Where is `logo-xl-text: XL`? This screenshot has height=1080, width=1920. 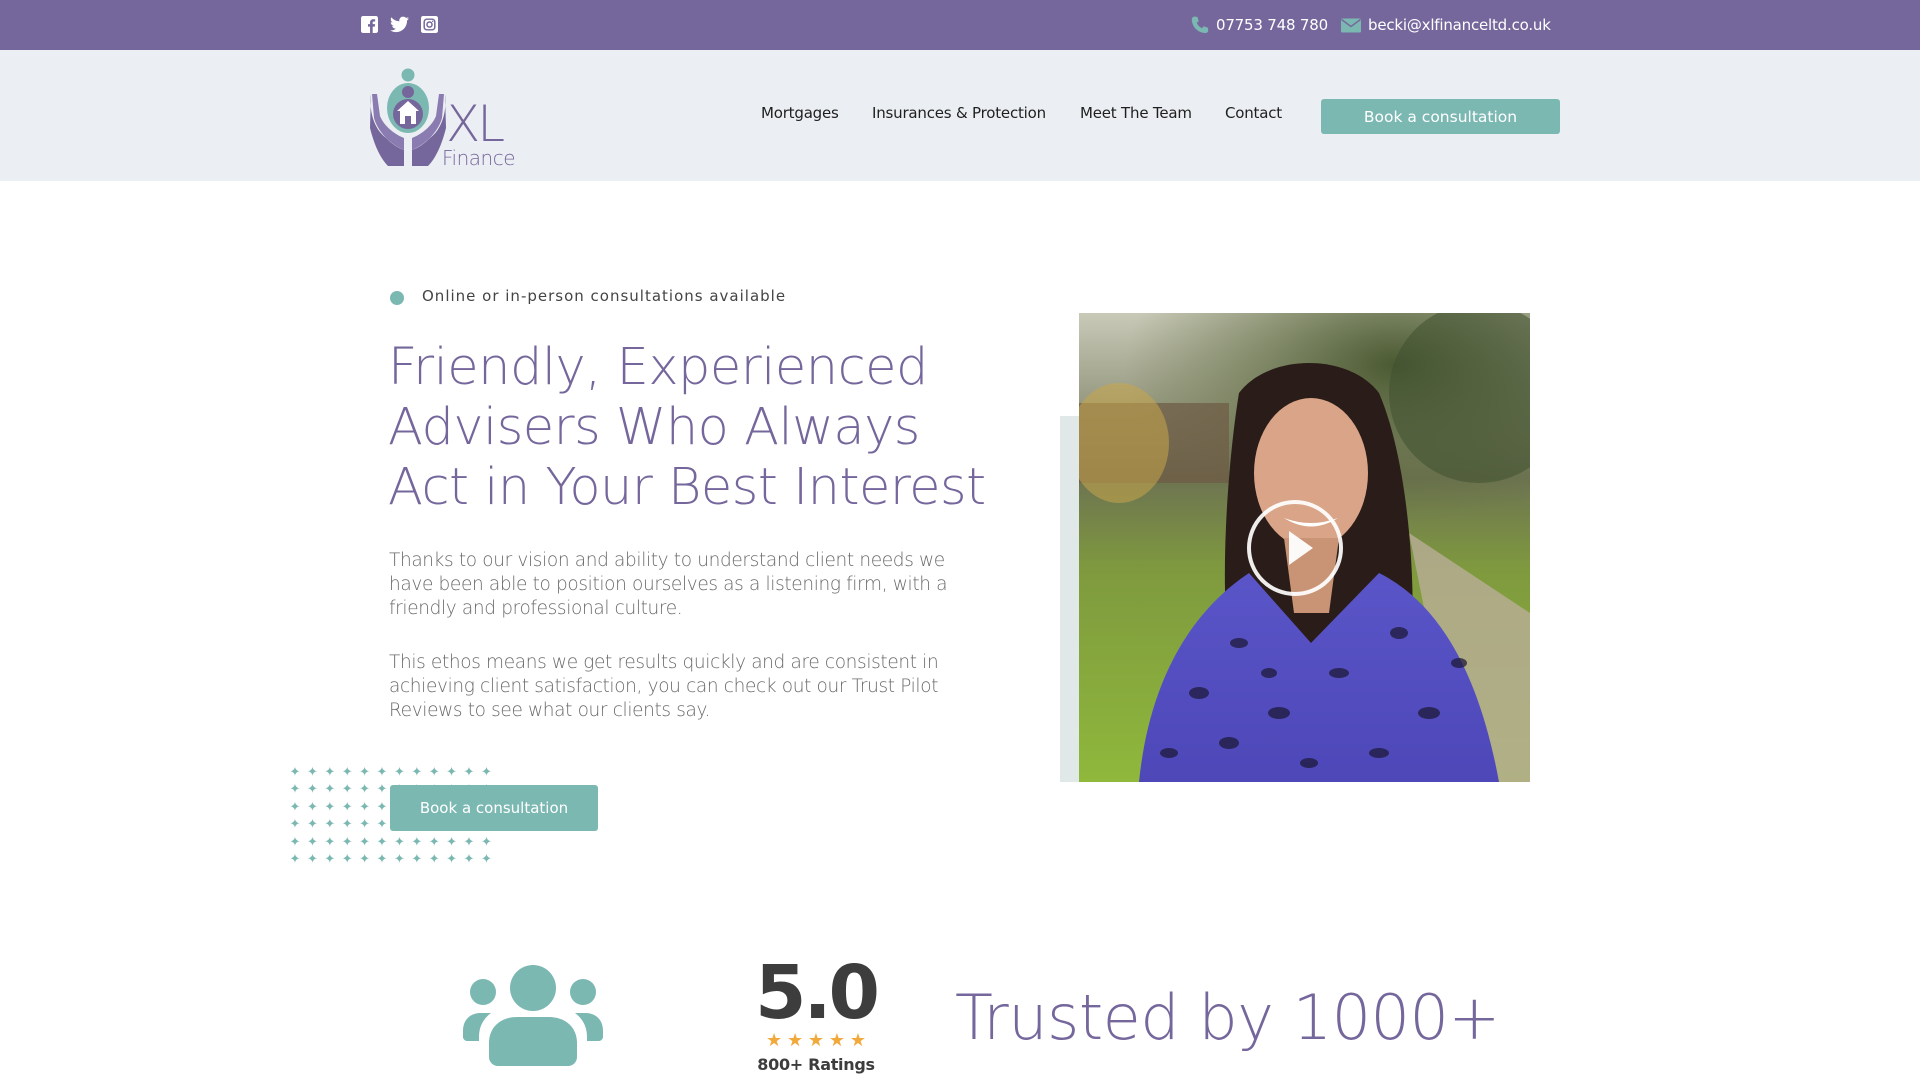
logo-xl-text: XL is located at coordinates (475, 124).